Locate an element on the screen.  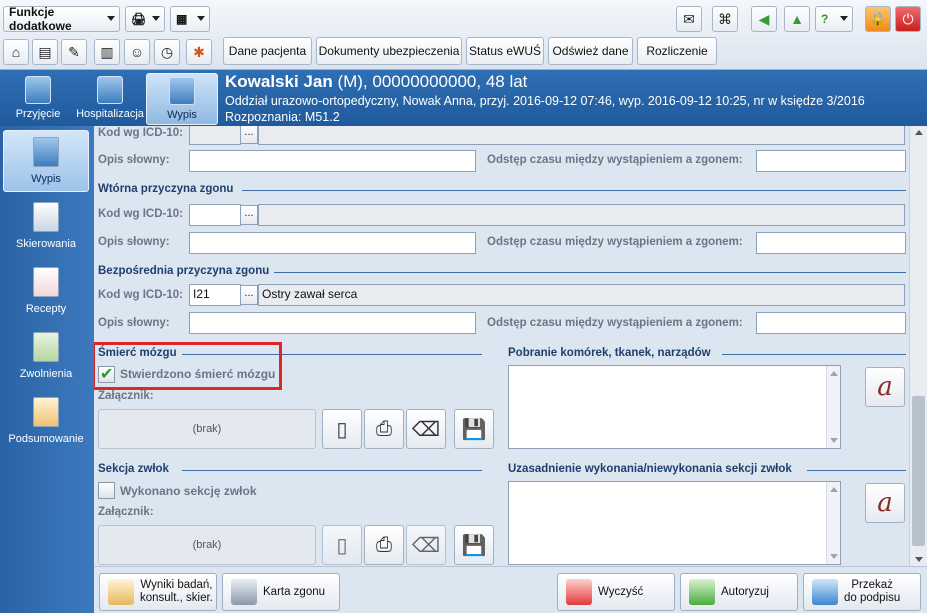
autopsy-checkbox is located at coordinates (106, 490).